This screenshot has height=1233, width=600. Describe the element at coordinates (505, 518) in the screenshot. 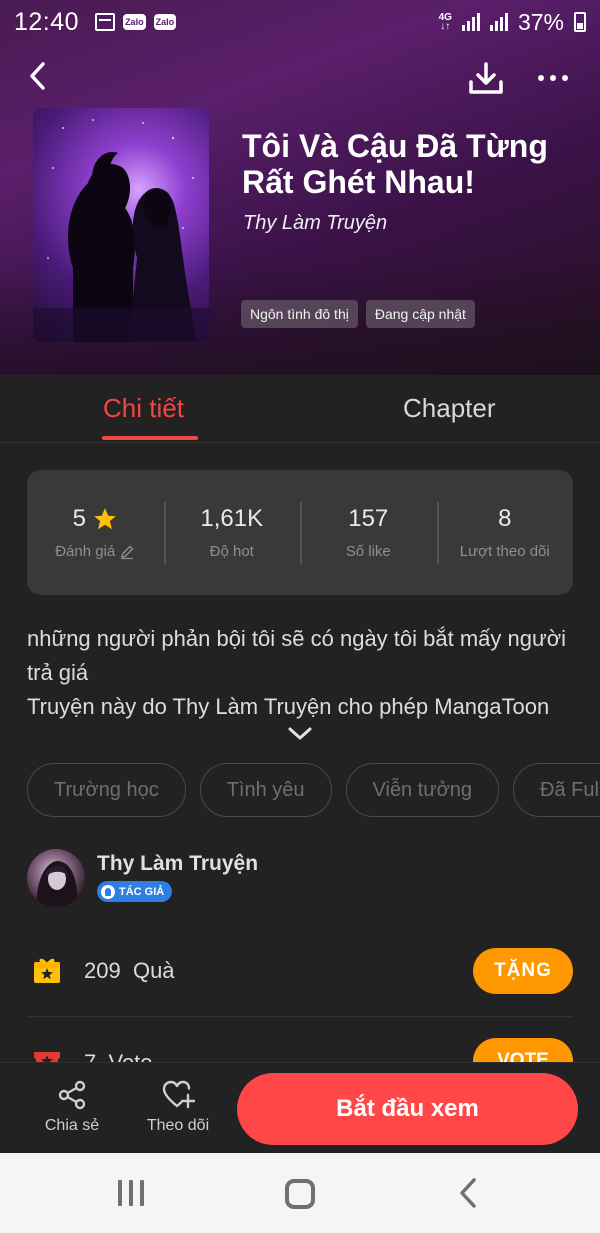

I see `followers-value: 8` at that location.